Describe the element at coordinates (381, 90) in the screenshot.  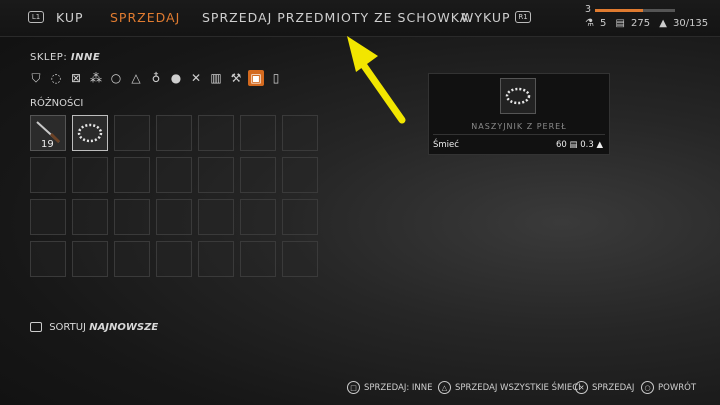
I see `arrow-shaft` at that location.